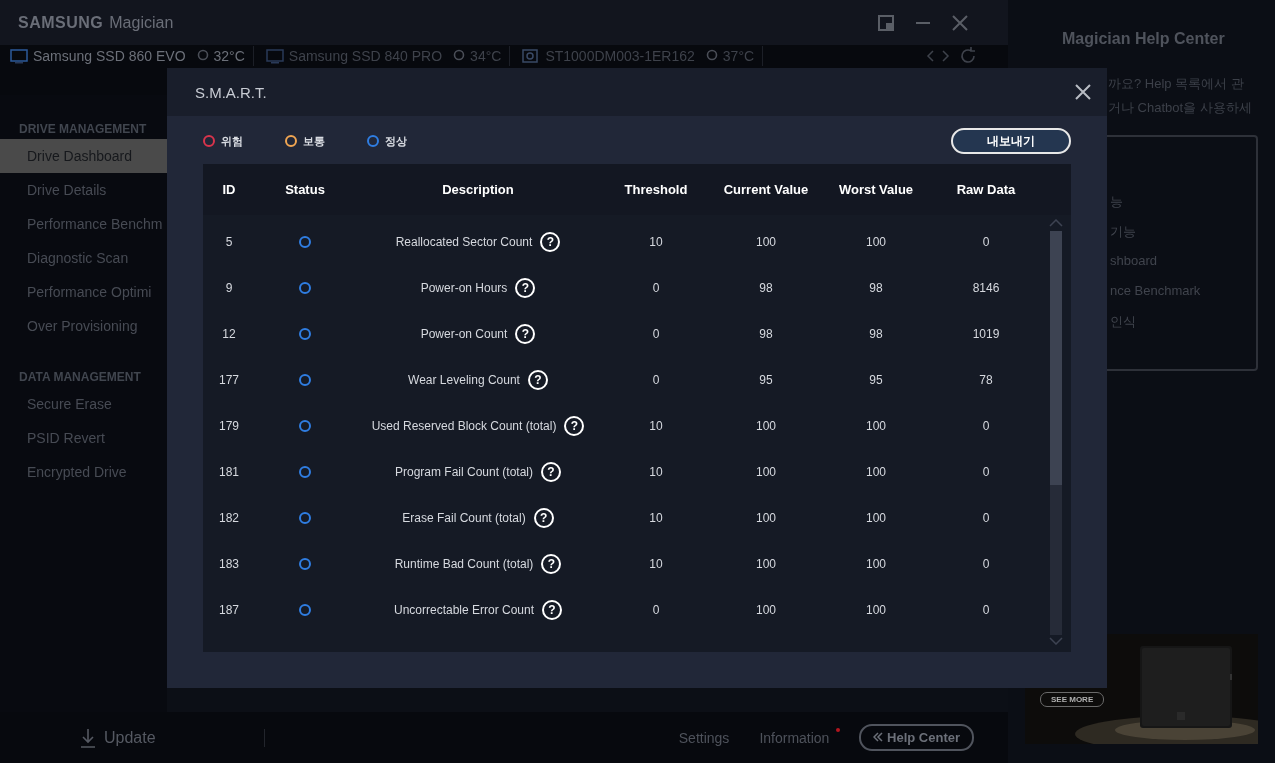  I want to click on table-cell-text: 183, so click(229, 564).